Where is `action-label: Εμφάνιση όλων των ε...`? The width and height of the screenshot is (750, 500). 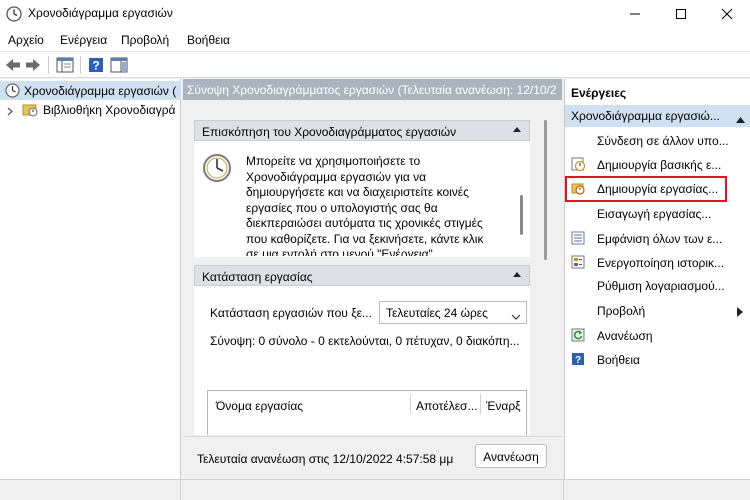 action-label: Εμφάνιση όλων των ε... is located at coordinates (660, 239).